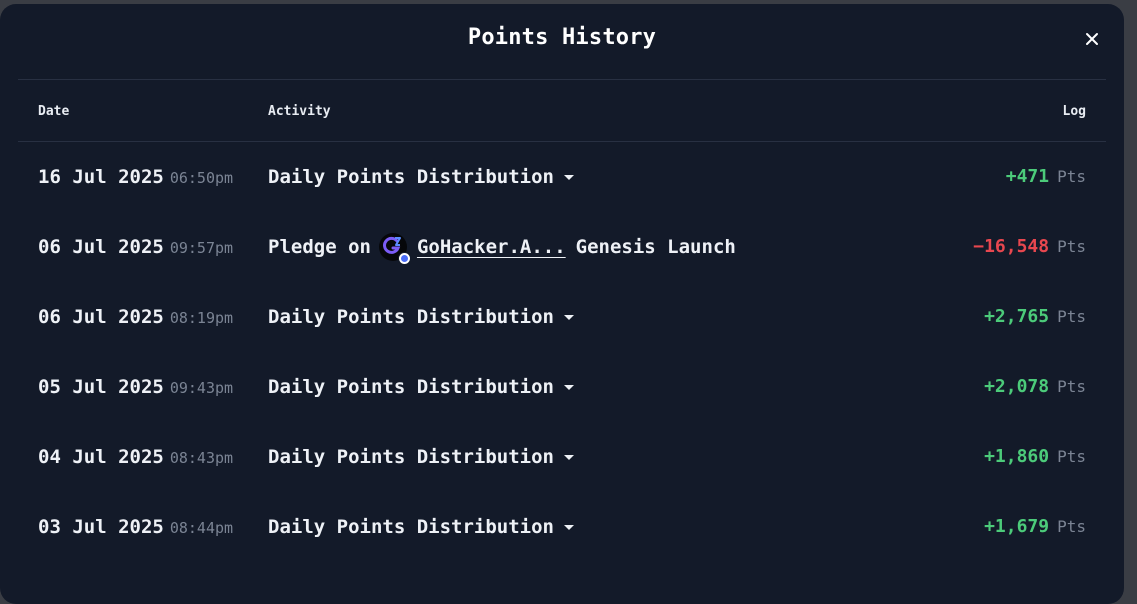 The image size is (1137, 604). Describe the element at coordinates (1027, 176) in the screenshot. I see `row-log-value: +471` at that location.